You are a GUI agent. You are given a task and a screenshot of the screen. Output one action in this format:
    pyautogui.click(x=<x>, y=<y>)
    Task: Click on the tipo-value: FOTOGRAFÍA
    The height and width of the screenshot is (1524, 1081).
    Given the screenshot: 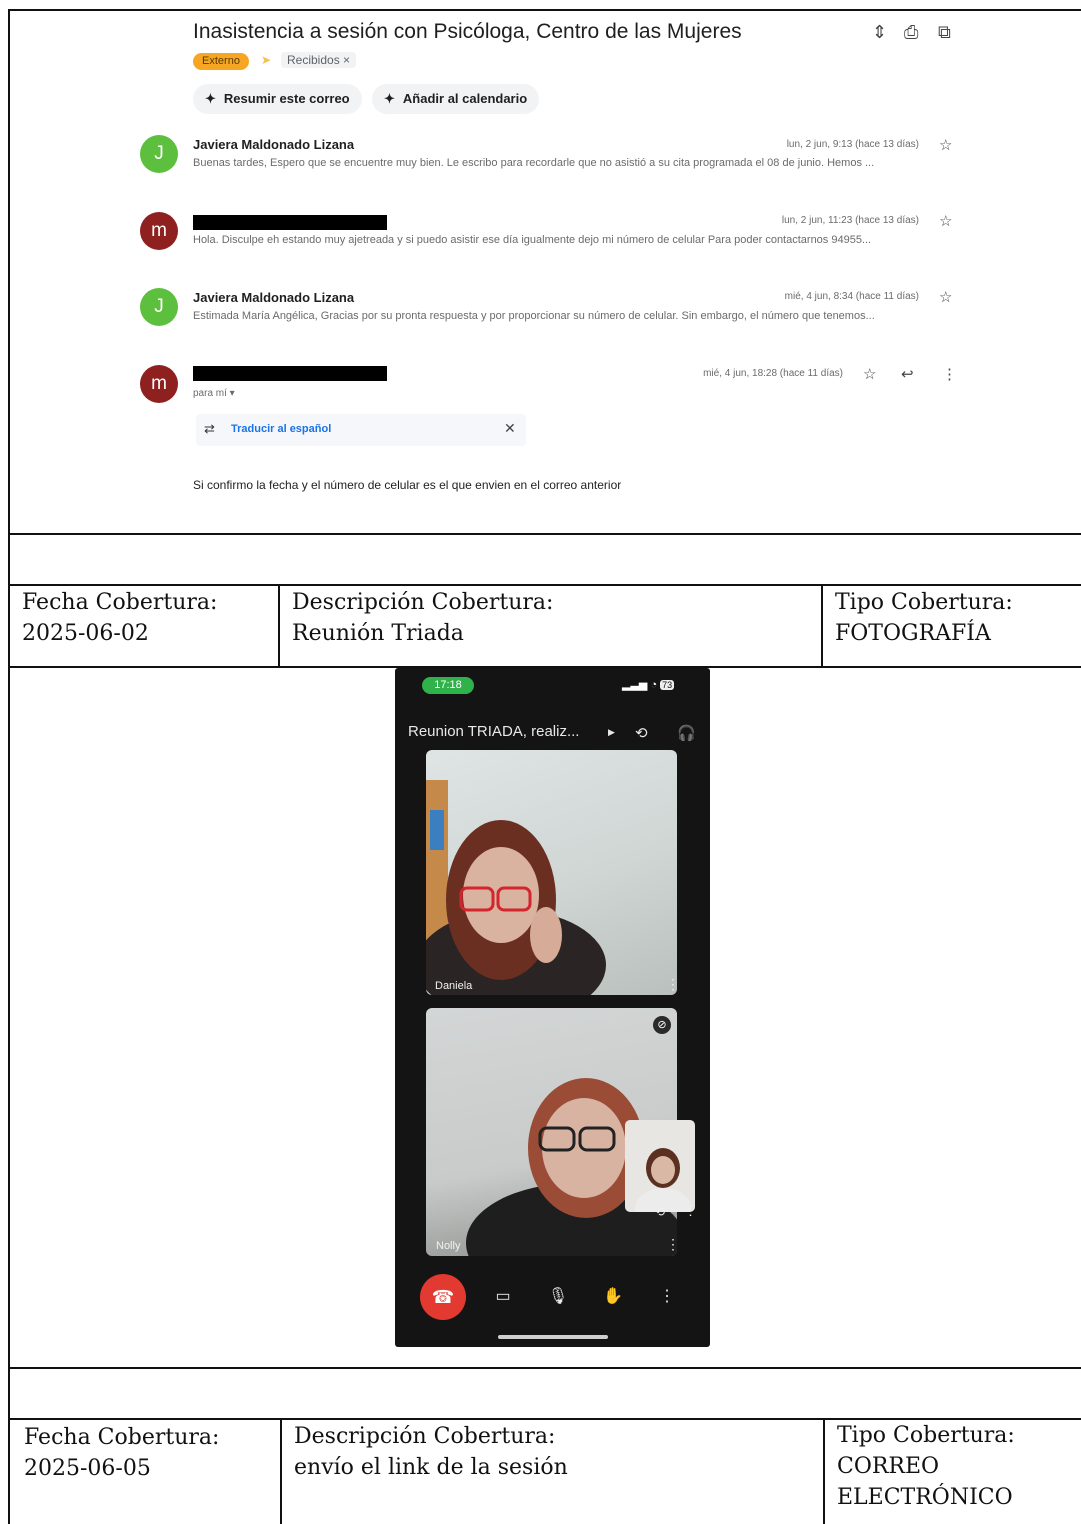 What is the action you would take?
    pyautogui.click(x=913, y=633)
    